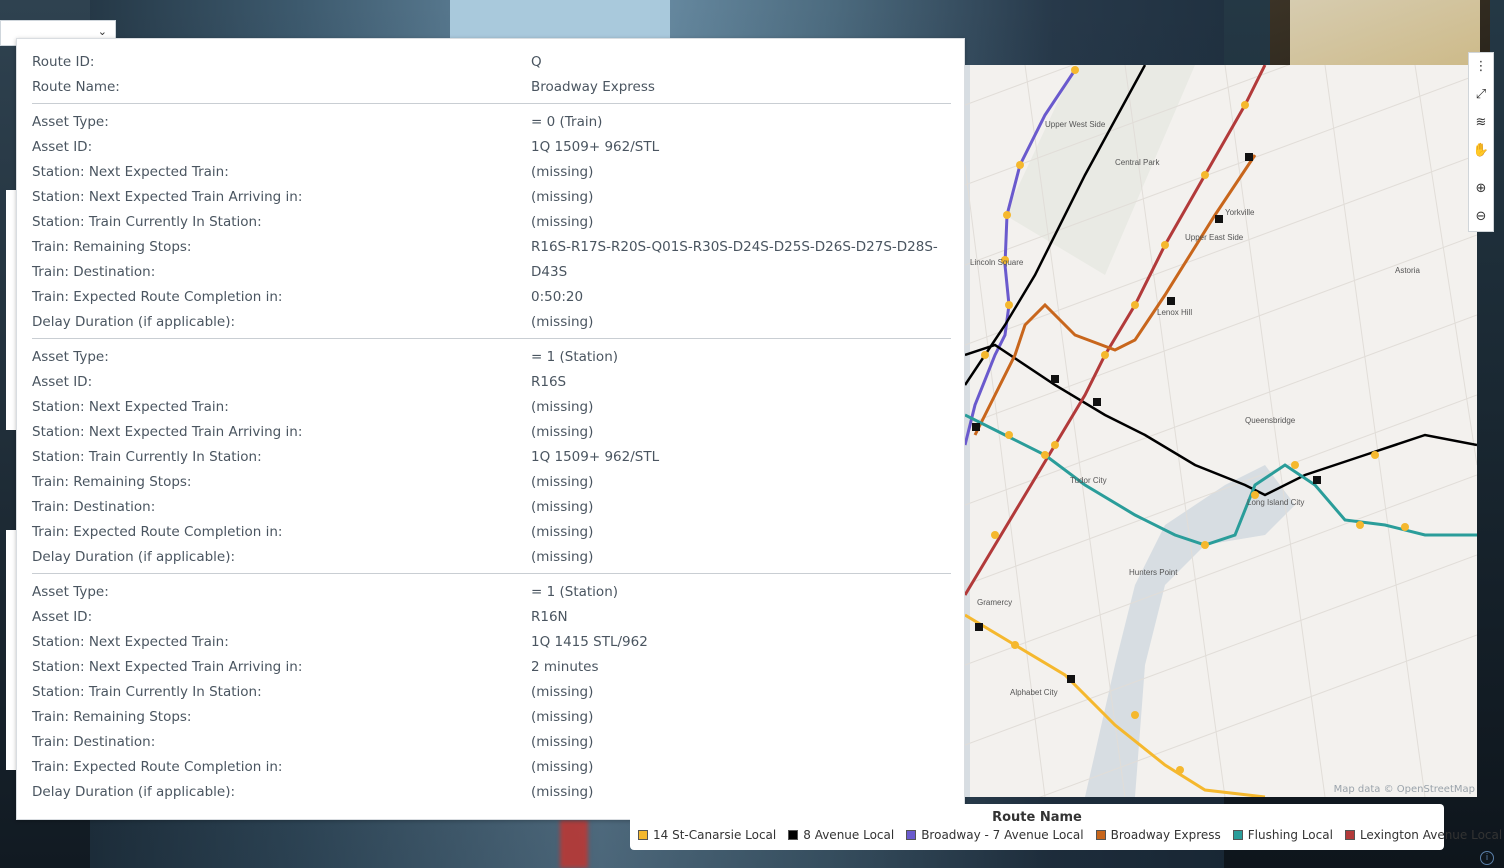  What do you see at coordinates (1270, 420) in the screenshot?
I see `place-label: Queensbridge` at bounding box center [1270, 420].